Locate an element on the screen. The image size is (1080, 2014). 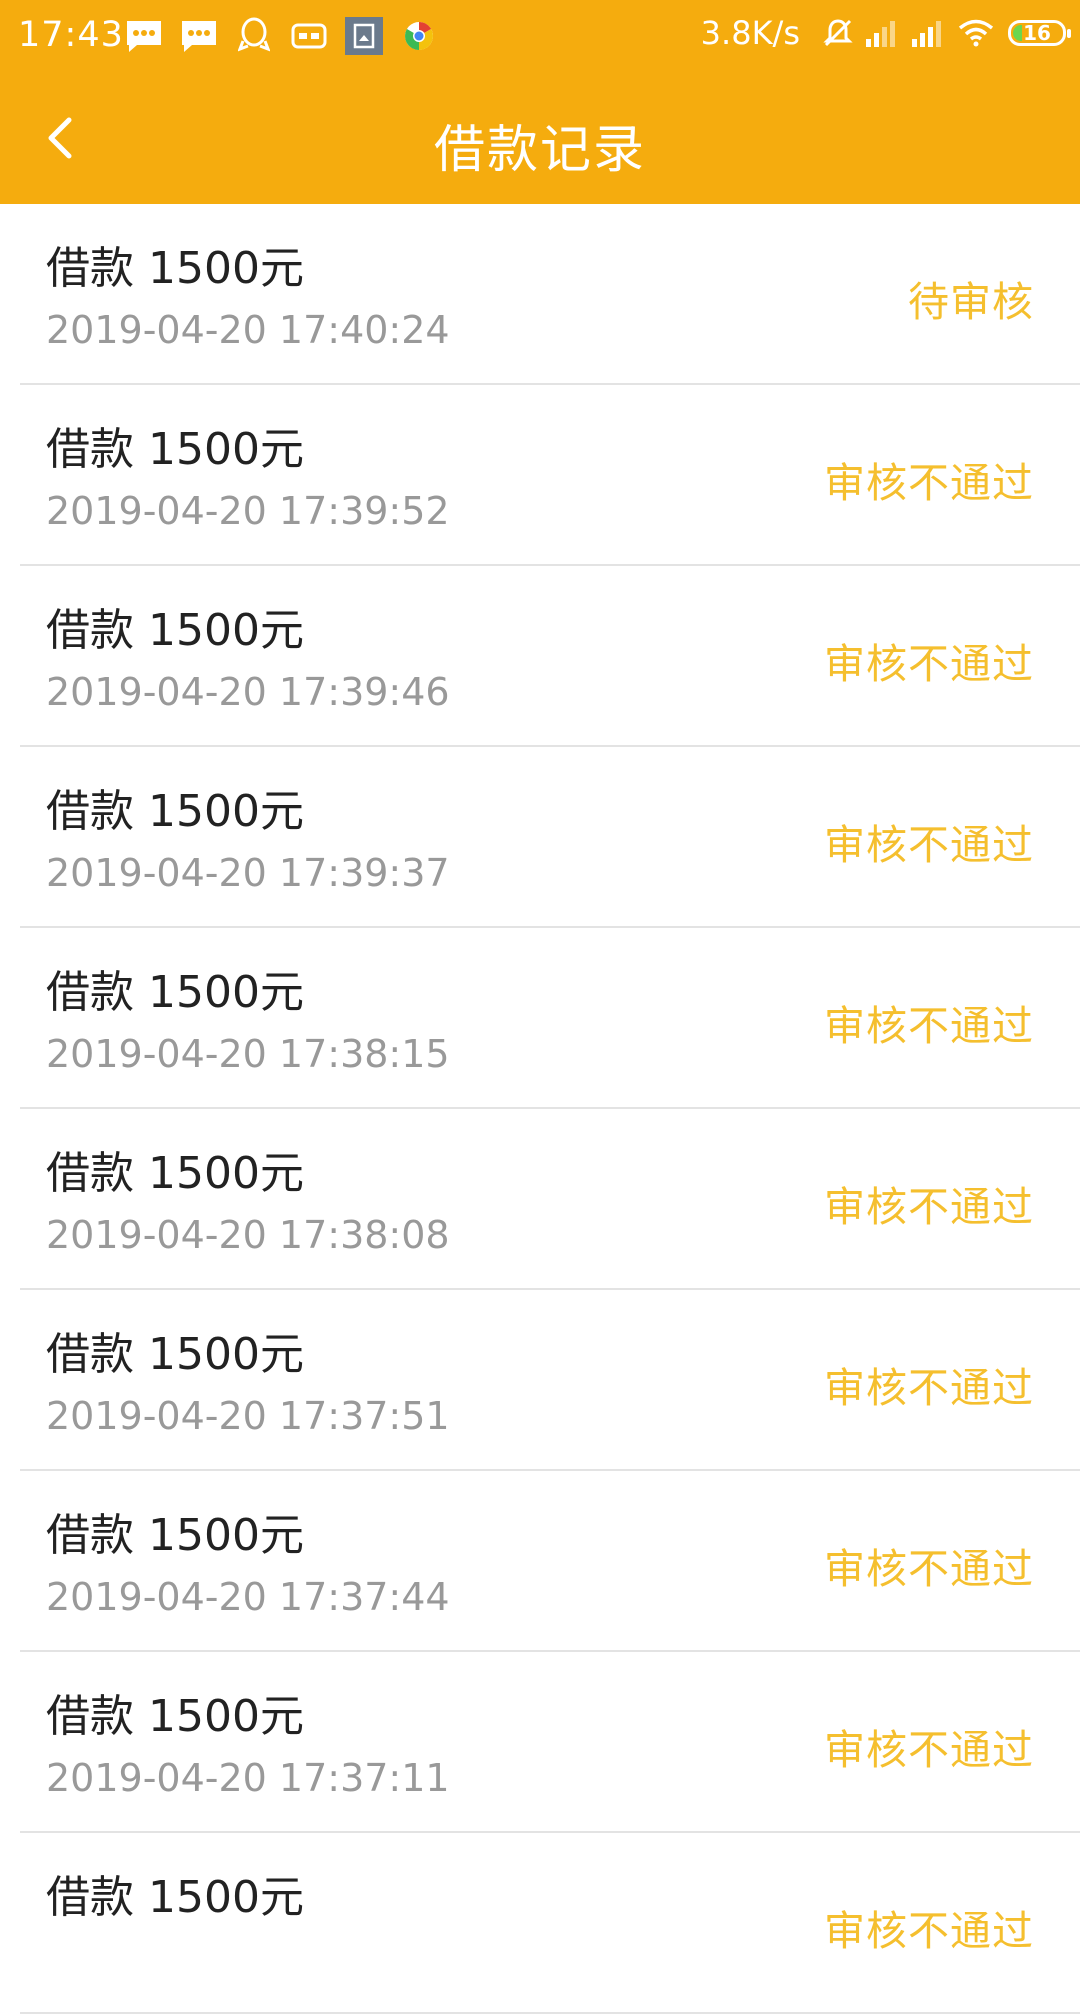
status-system-icons: 3.8K/s 16 is located at coordinates (885, 33).